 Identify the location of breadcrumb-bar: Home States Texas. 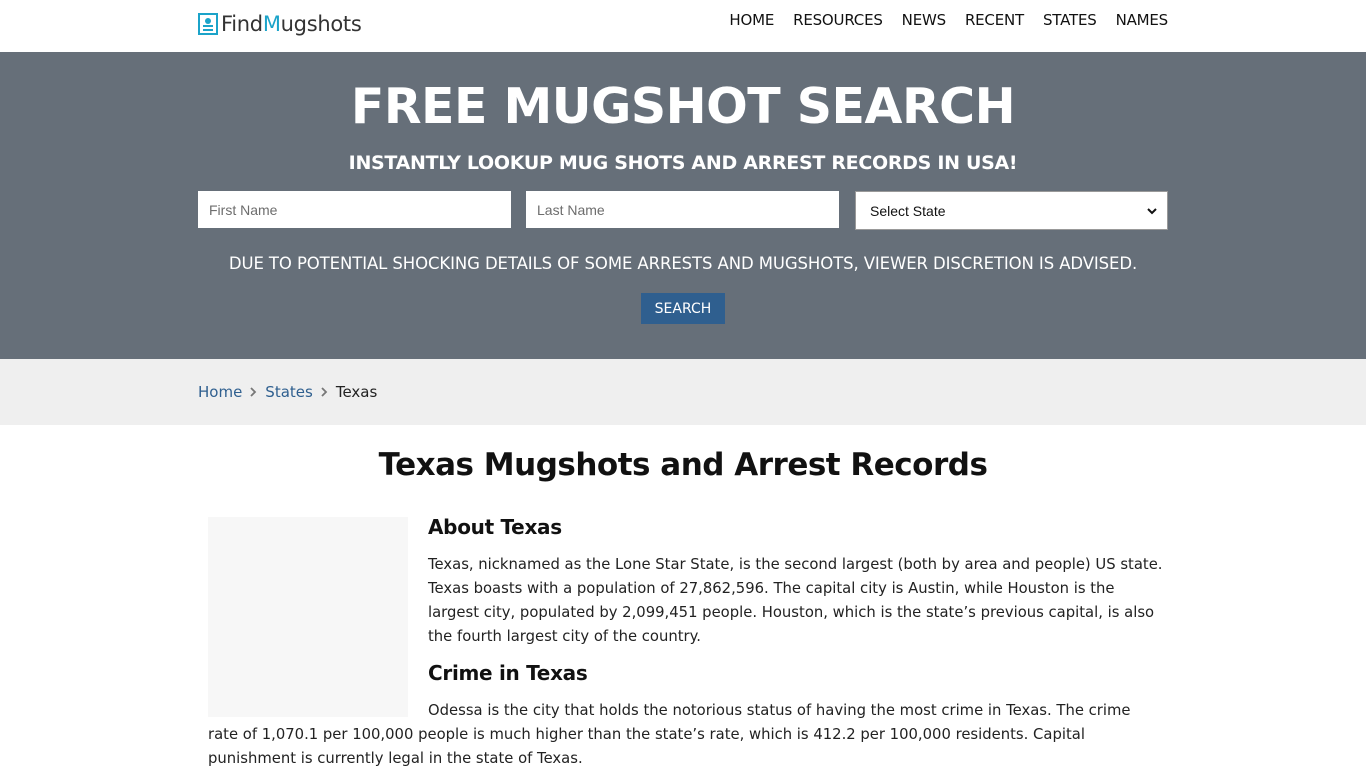
(683, 392).